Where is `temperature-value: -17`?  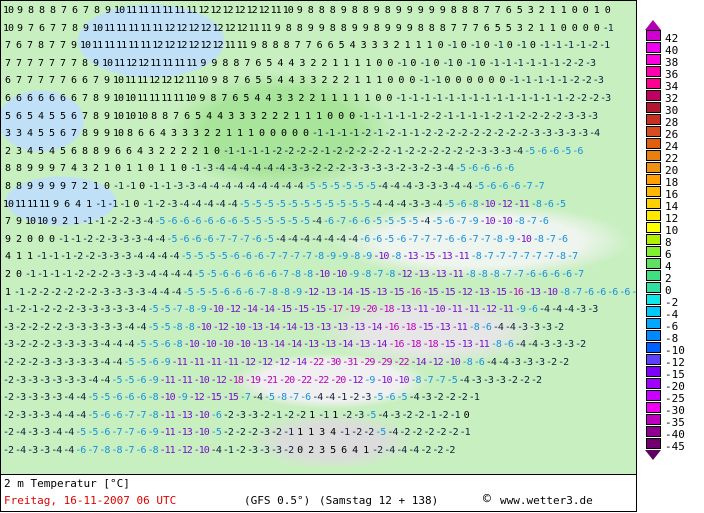 temperature-value: -17 is located at coordinates (335, 310).